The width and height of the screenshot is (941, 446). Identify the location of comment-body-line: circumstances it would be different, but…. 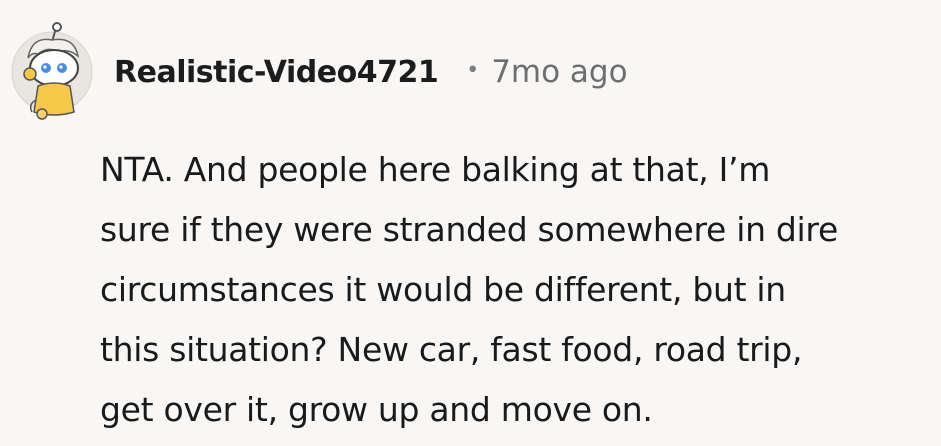
(443, 289).